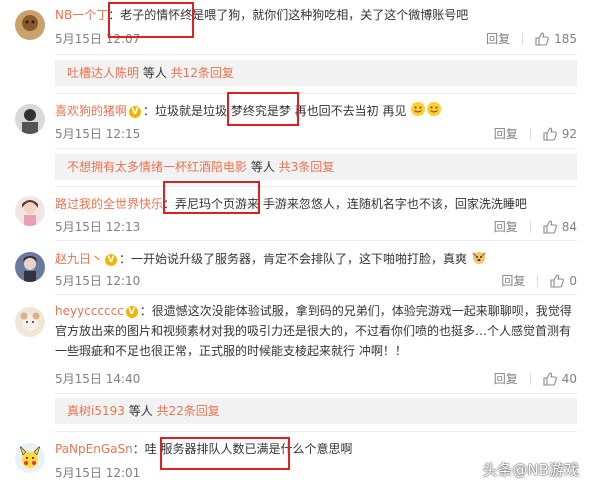  What do you see at coordinates (91, 111) in the screenshot?
I see `comment-username: 喜欢狗的猪啊` at bounding box center [91, 111].